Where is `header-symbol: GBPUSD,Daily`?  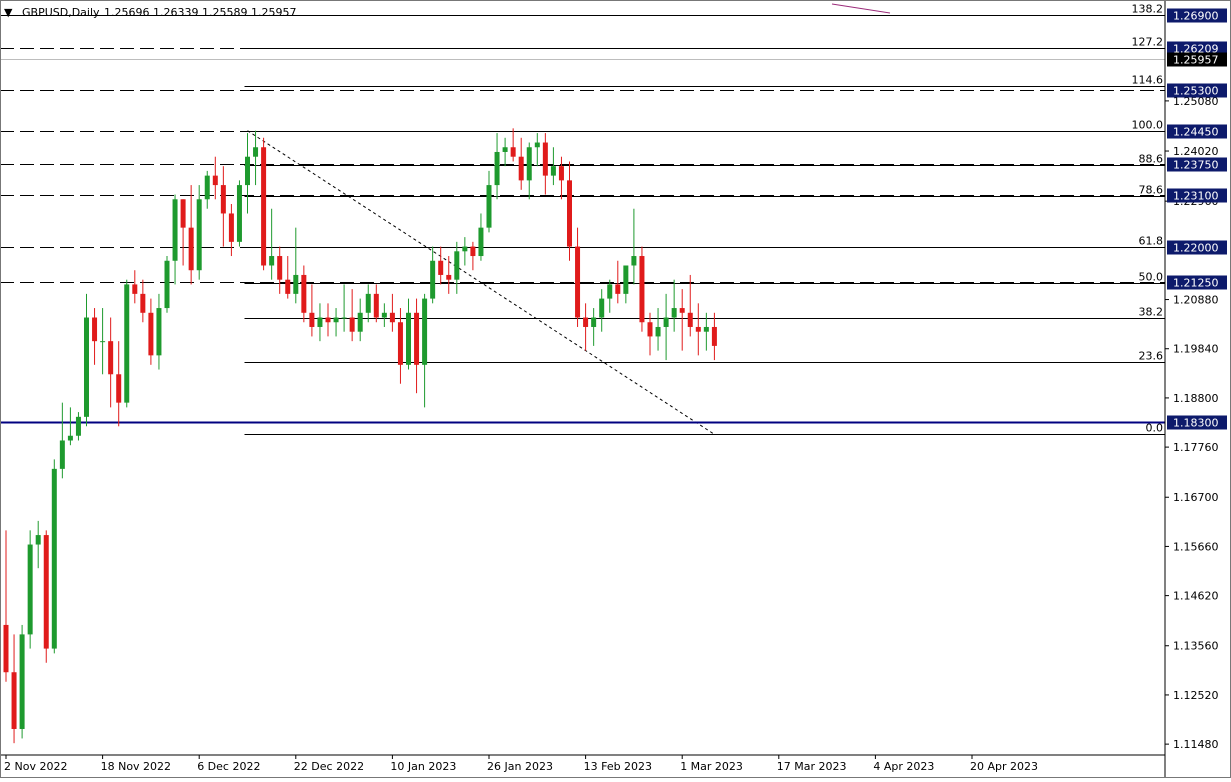
header-symbol: GBPUSD,Daily is located at coordinates (61, 12).